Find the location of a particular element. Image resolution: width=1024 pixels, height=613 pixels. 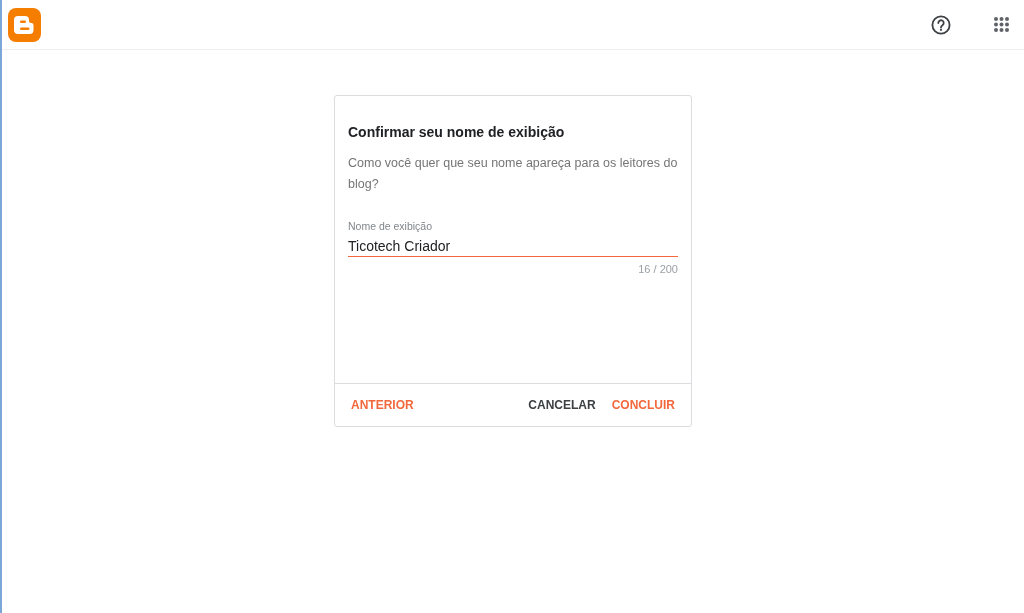

dialog-description: Como você quer que seu nome apareça para os leitores do blog? is located at coordinates (513, 174).